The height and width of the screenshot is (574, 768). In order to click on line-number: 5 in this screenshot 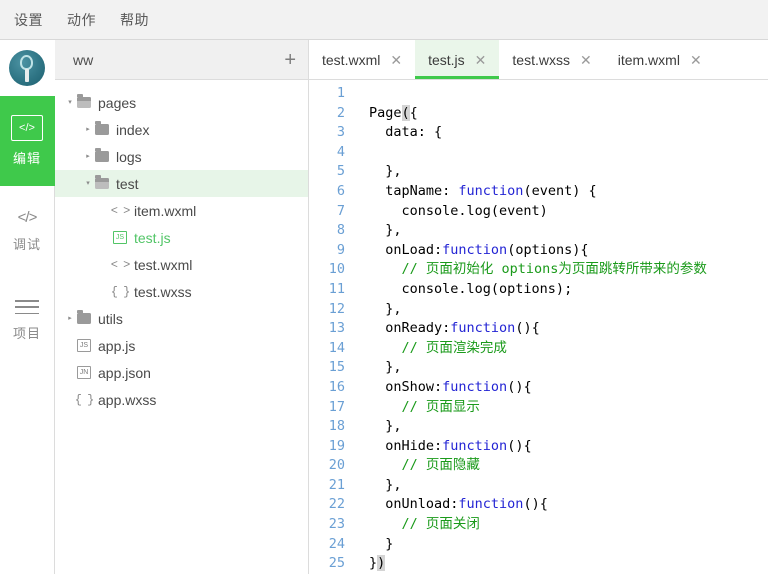, I will do `click(340, 171)`.